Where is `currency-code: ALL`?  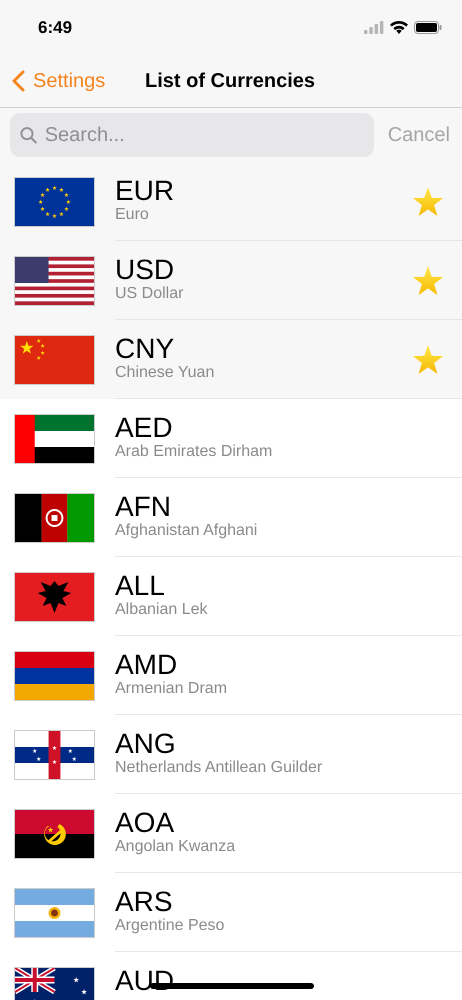 currency-code: ALL is located at coordinates (140, 586).